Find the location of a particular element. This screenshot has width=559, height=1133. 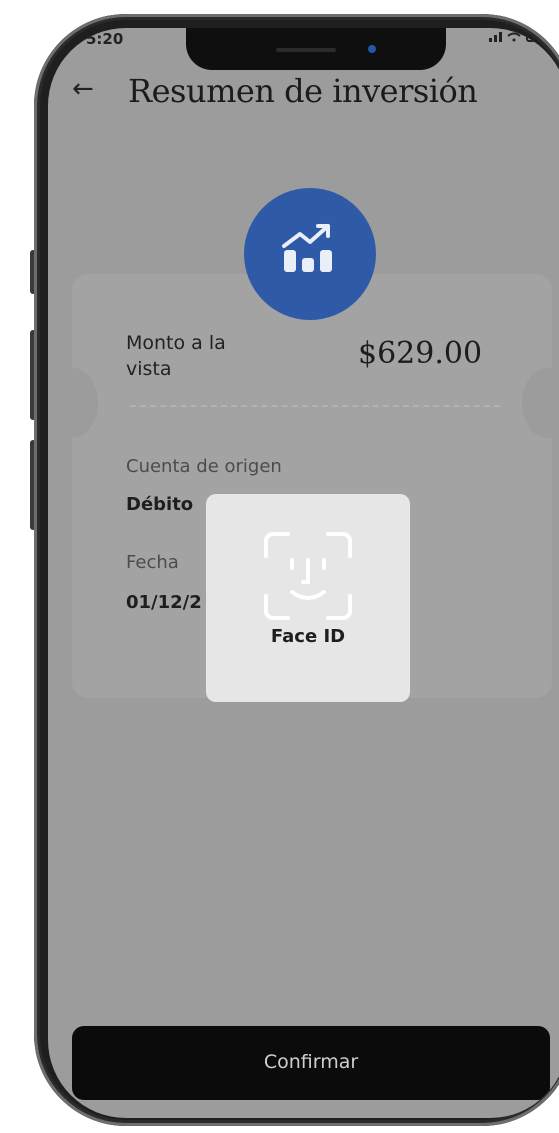

signal-icon is located at coordinates (495, 37).